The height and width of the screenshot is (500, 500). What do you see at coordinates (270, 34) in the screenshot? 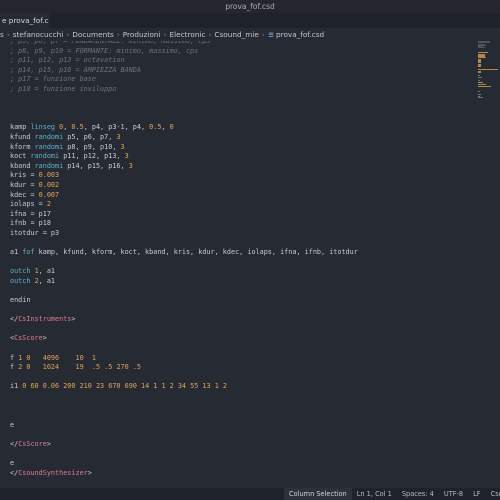
I see `file-icon: ≡` at bounding box center [270, 34].